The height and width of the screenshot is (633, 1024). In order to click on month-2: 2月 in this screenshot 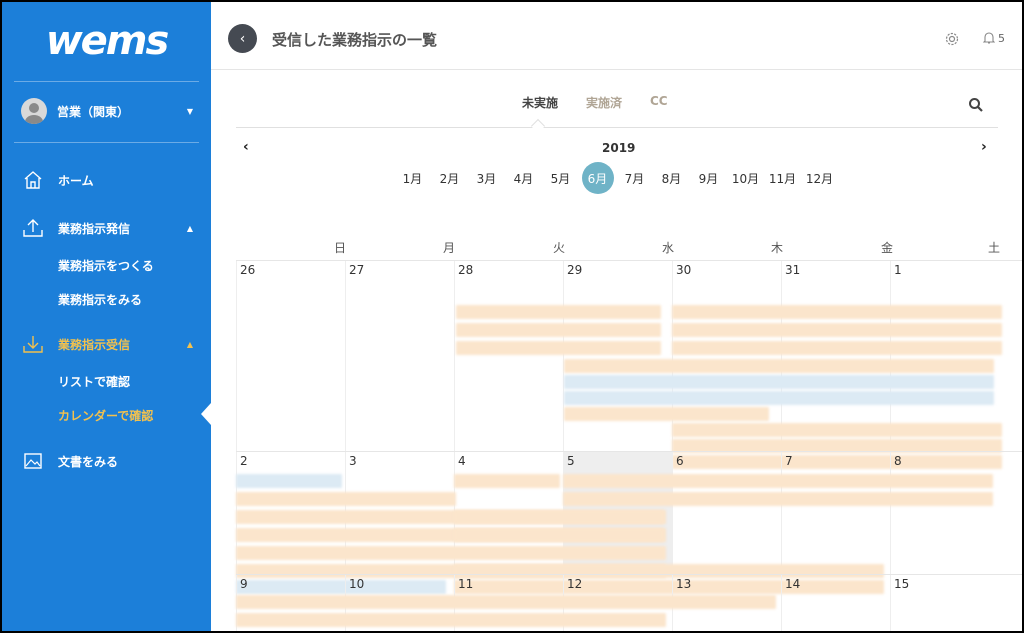, I will do `click(449, 178)`.